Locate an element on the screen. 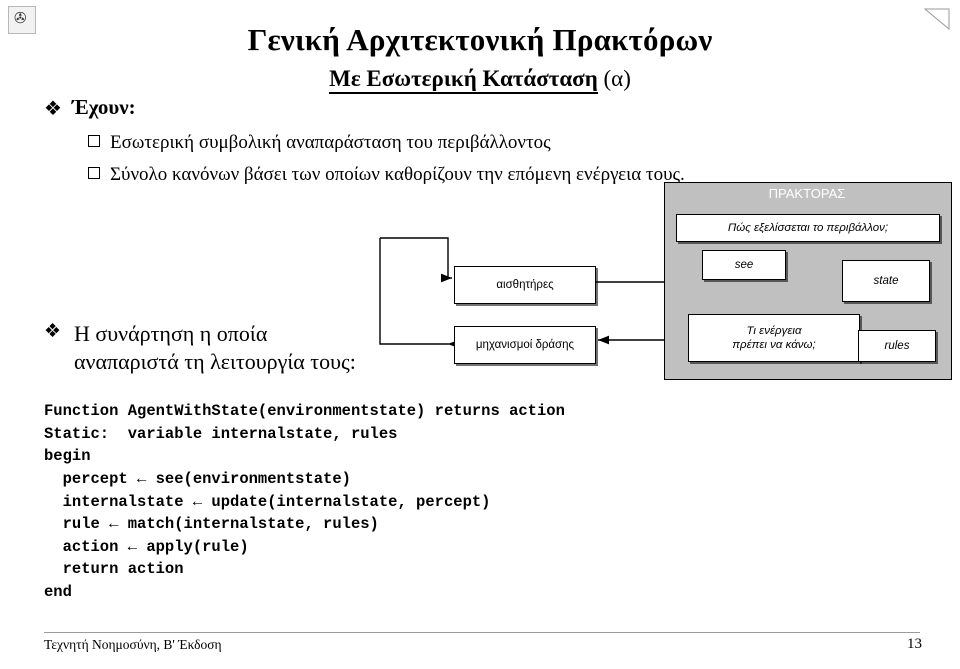 This screenshot has height=669, width=960. page-subtitle: Με Εσωτερική Κατάσταση (α) is located at coordinates (480, 80).